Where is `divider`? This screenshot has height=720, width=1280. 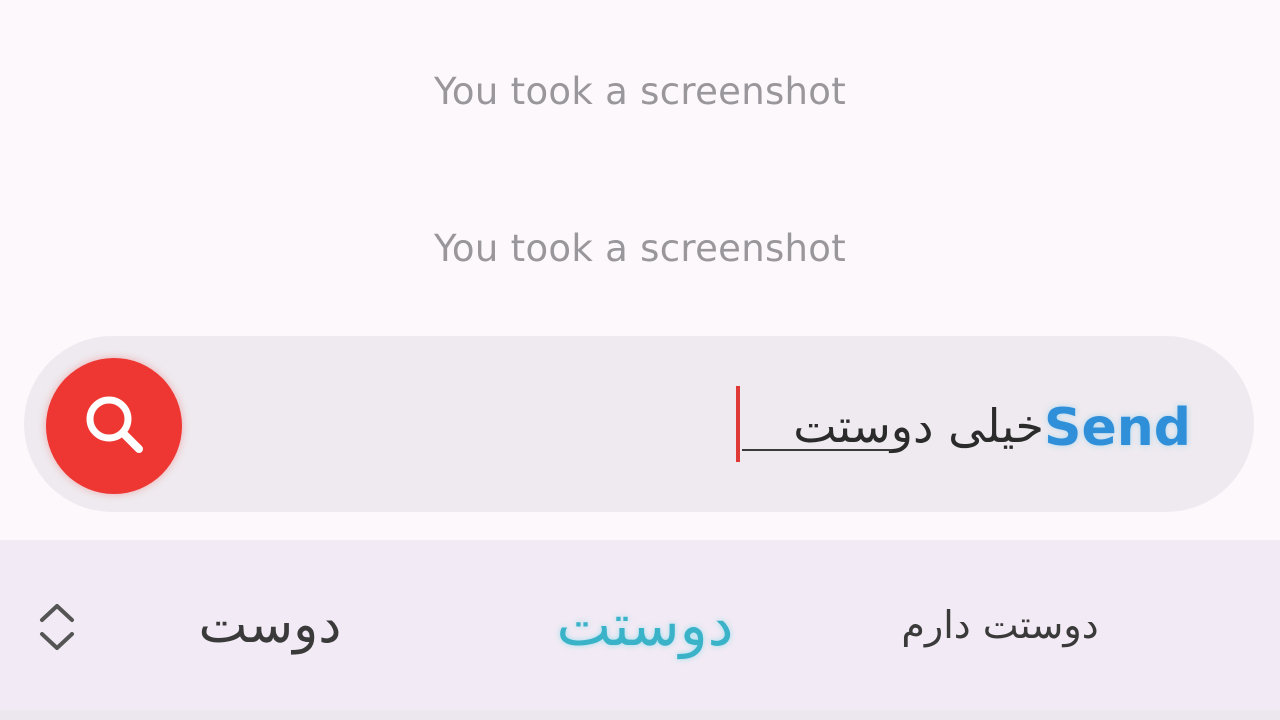
divider is located at coordinates (640, 715).